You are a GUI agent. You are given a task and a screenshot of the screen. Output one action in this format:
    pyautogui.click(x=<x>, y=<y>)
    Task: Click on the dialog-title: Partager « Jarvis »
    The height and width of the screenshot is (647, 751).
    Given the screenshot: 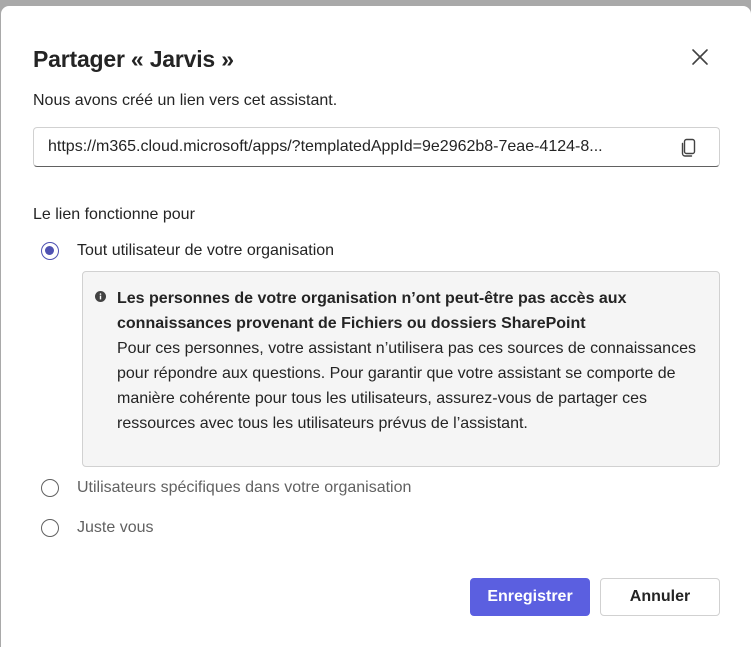 What is the action you would take?
    pyautogui.click(x=133, y=59)
    